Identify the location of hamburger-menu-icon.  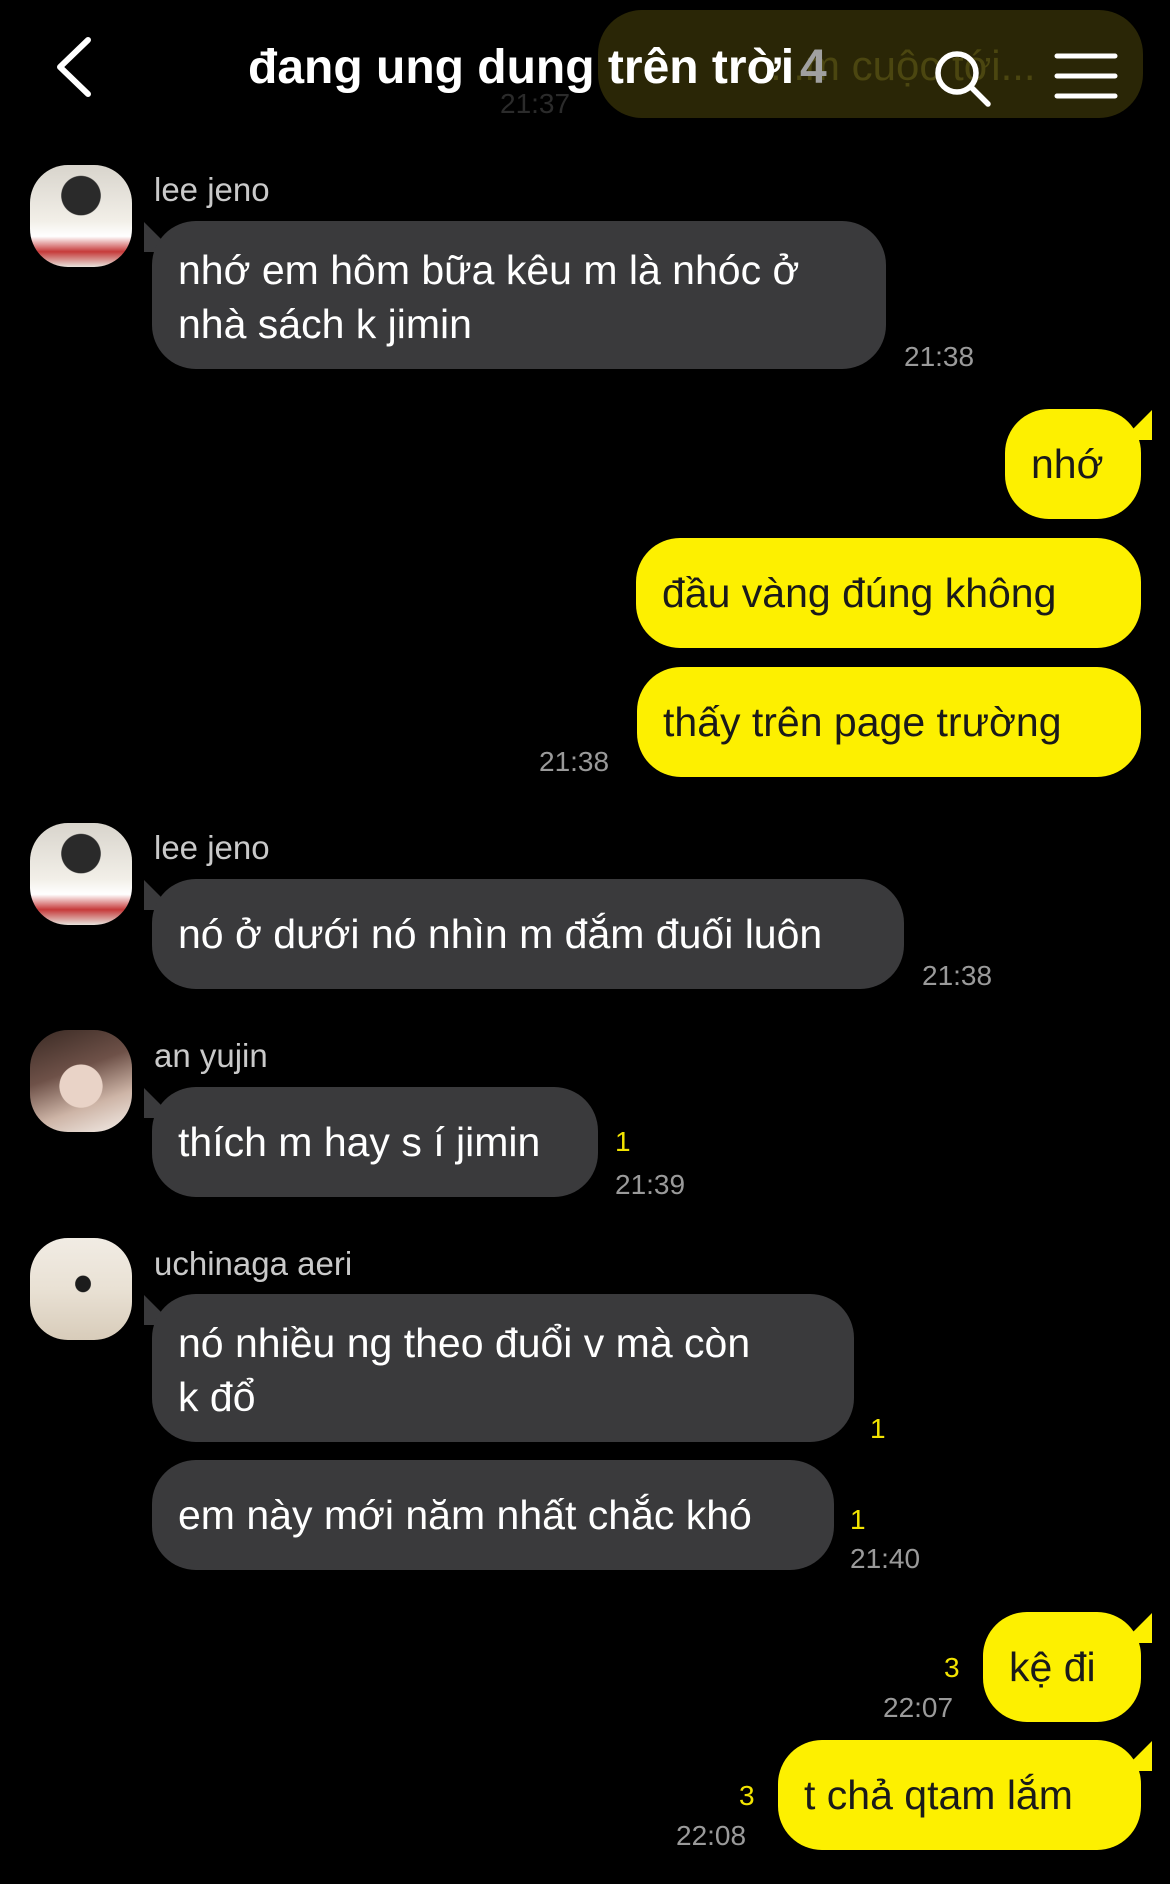
(1086, 76).